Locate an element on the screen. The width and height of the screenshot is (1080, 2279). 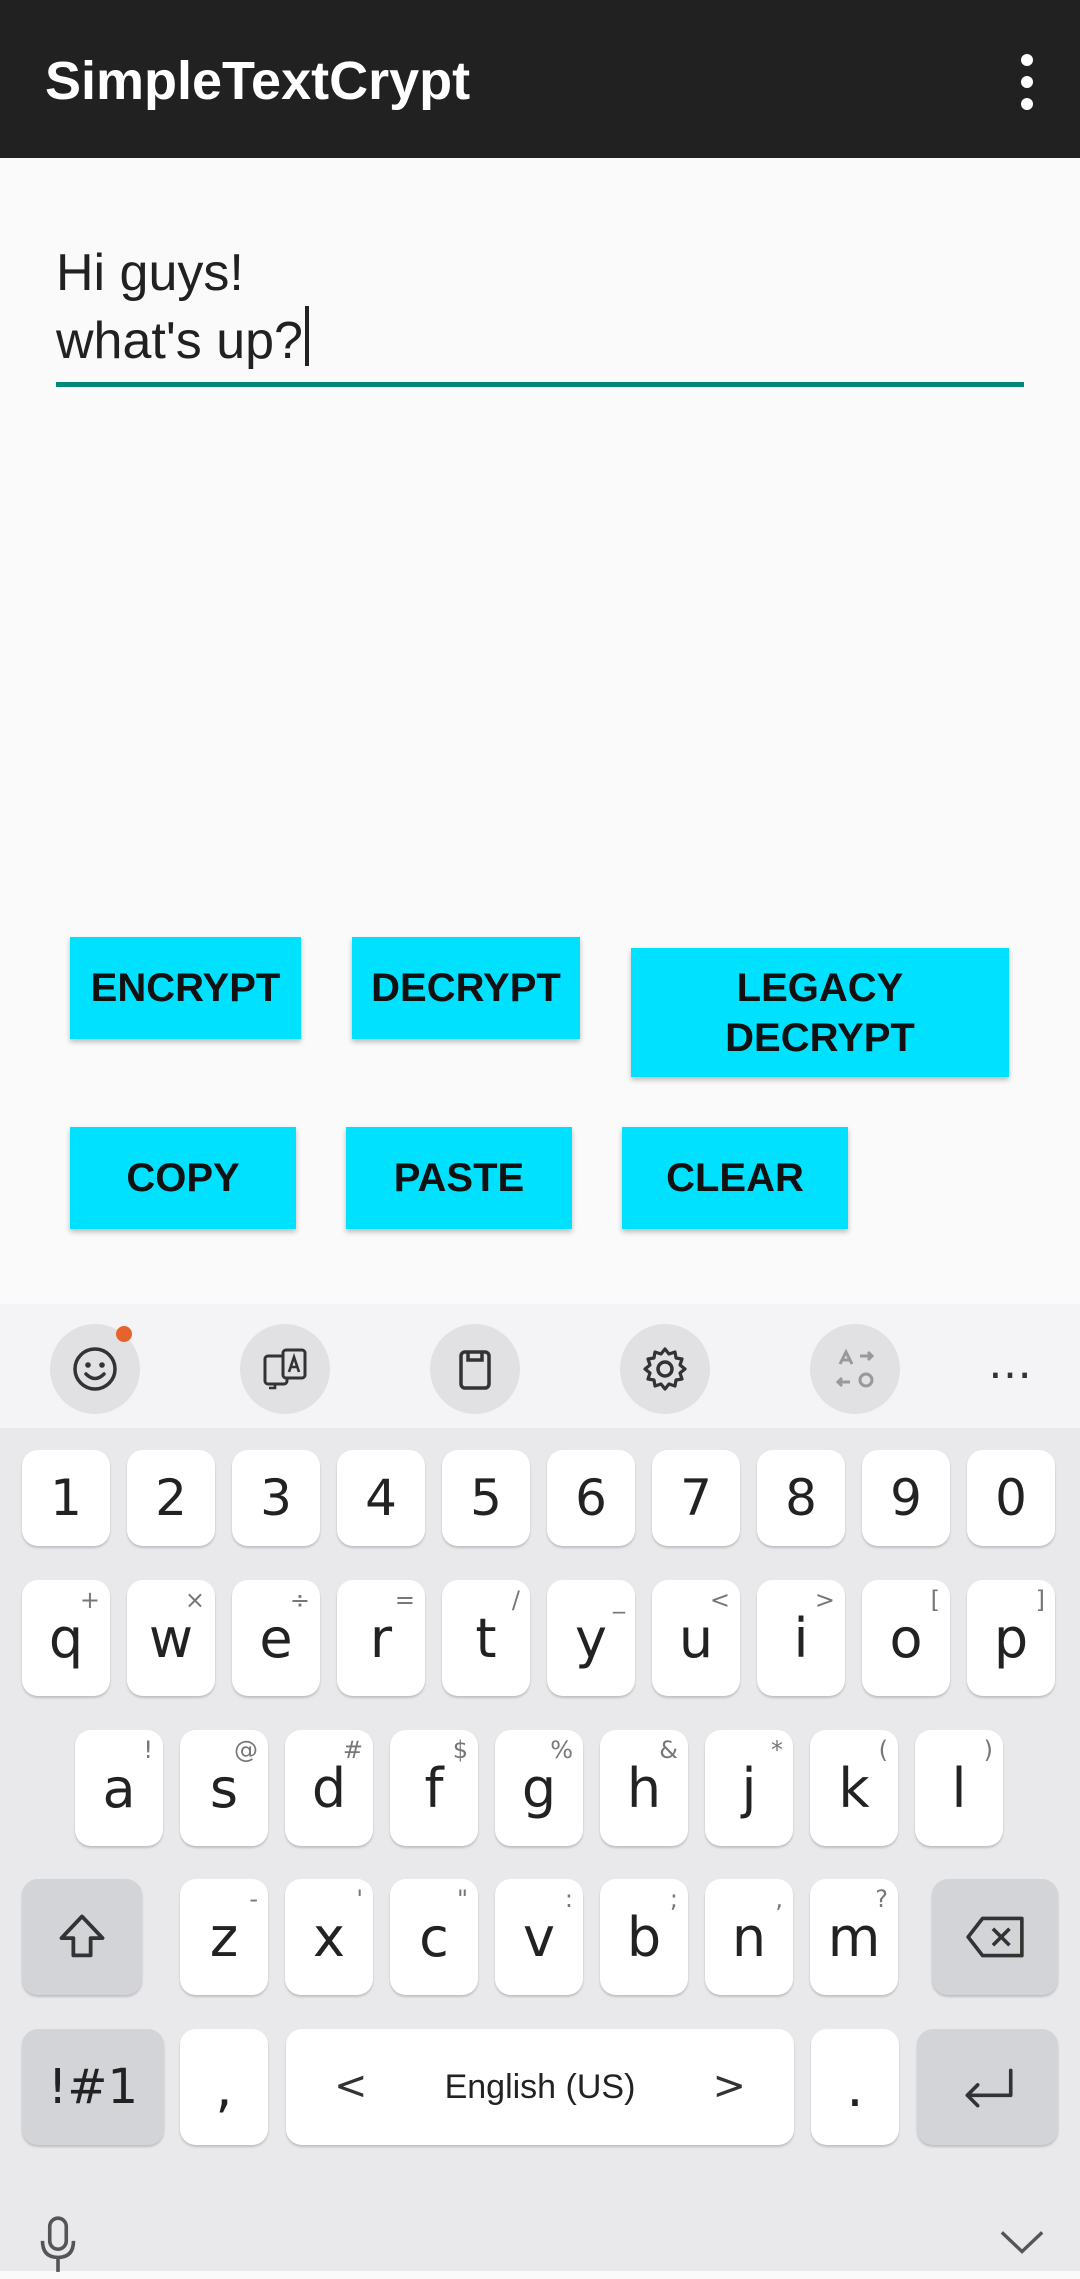
number-key-1-label: 1 is located at coordinates (66, 1498).